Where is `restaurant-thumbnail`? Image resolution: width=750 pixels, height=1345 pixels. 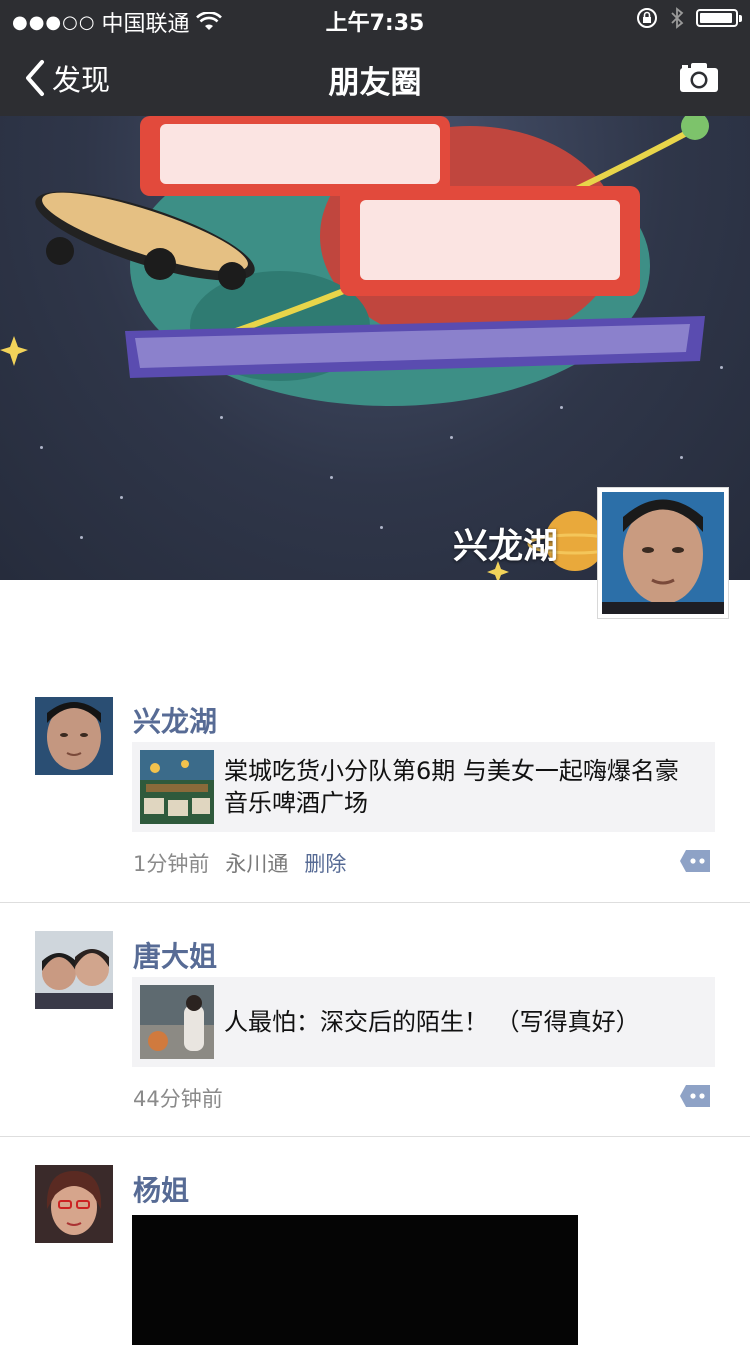
restaurant-thumbnail is located at coordinates (177, 787).